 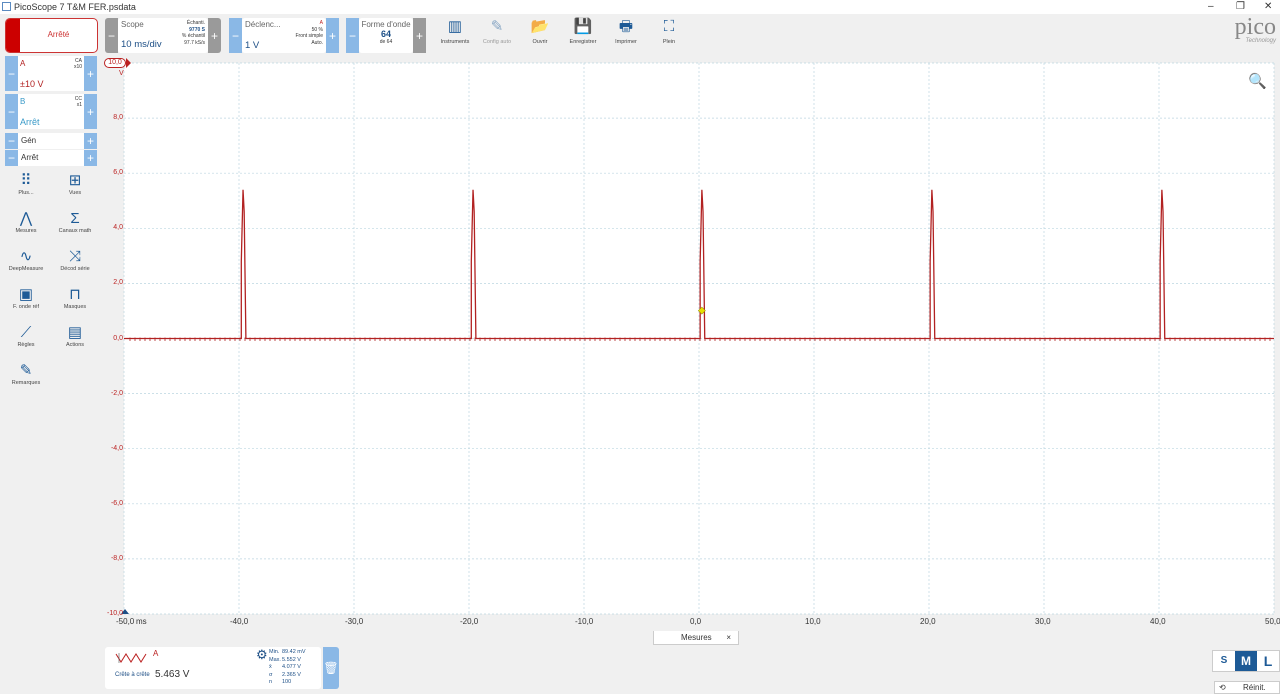 I want to click on measurement-name: Crête à crête, so click(x=132, y=675).